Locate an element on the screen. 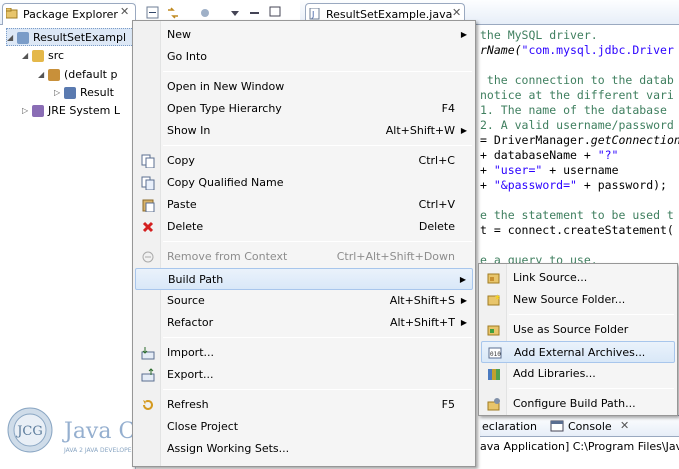 Image resolution: width=679 pixels, height=469 pixels. tree-item: ◢ src is located at coordinates (78, 56).